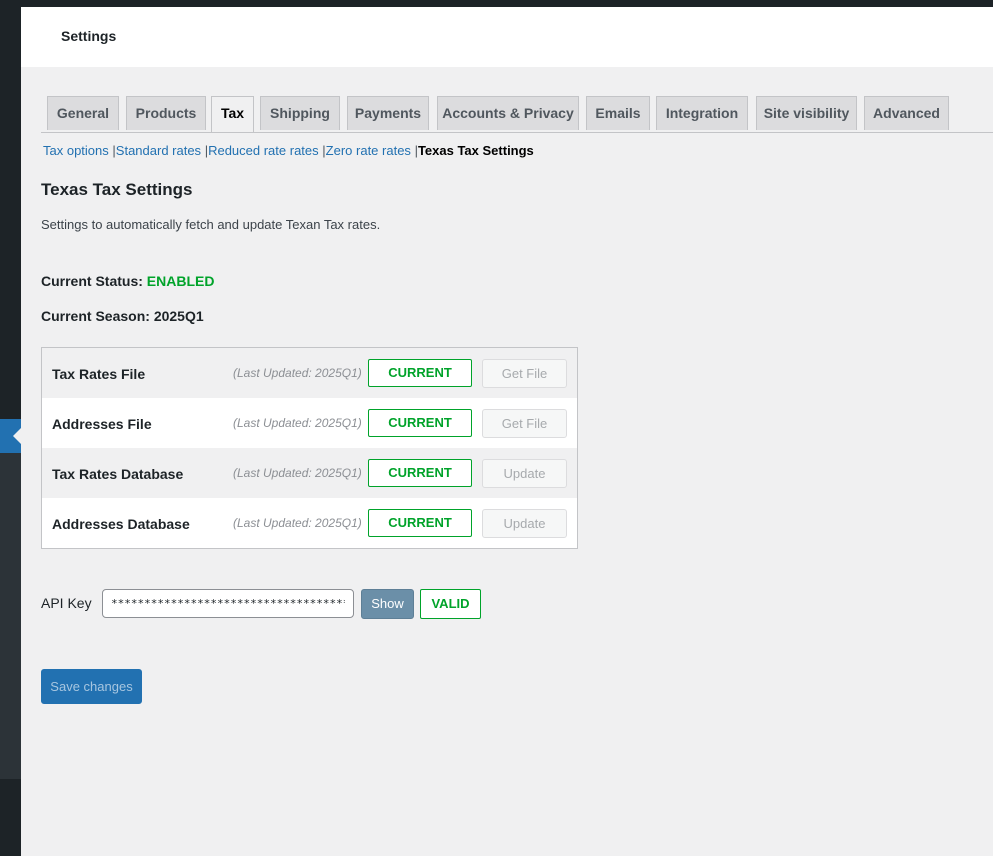 The image size is (993, 856). I want to click on tab-emails: Emails, so click(618, 113).